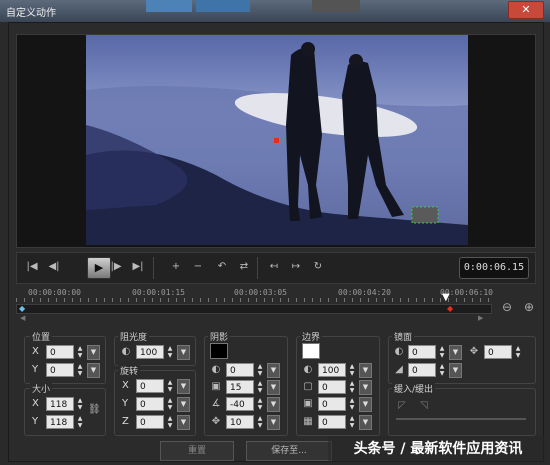 The height and width of the screenshot is (465, 550). I want to click on reverse-keyframes-button: ↶, so click(222, 267).